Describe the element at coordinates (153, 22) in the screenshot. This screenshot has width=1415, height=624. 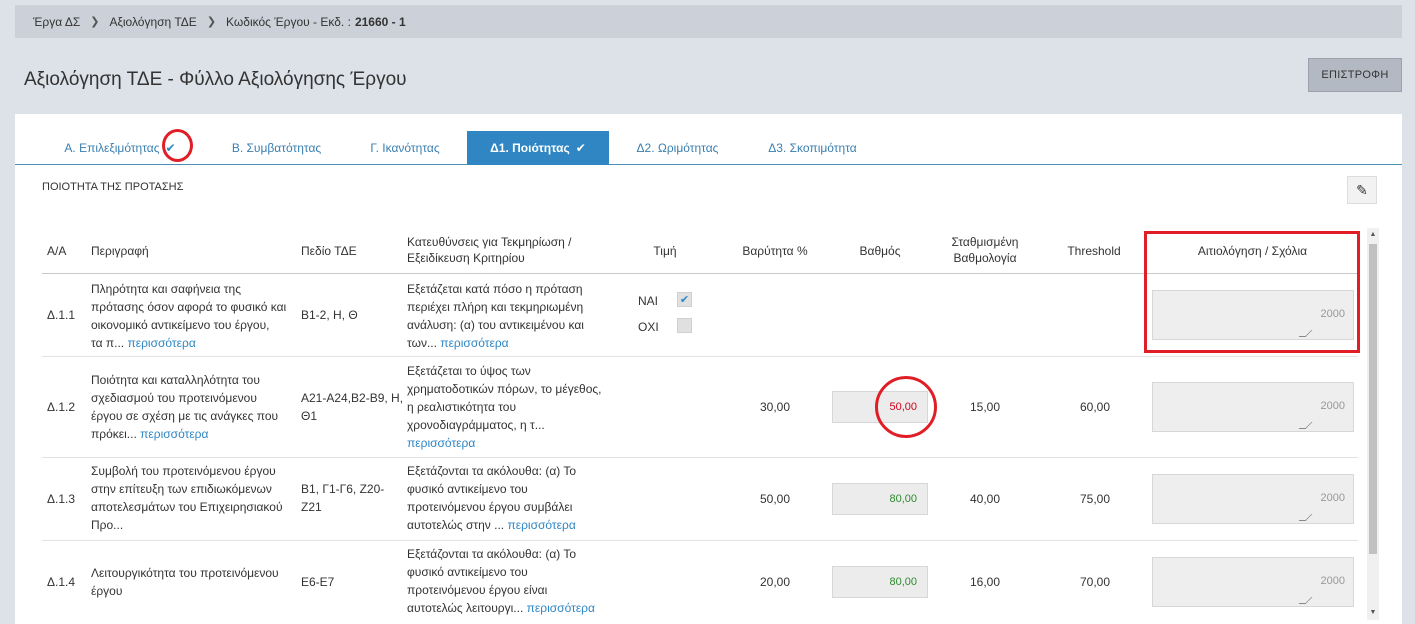
I see `breadcrumb-item-evaluation: Αξιολόγηση ΤΔΕ` at that location.